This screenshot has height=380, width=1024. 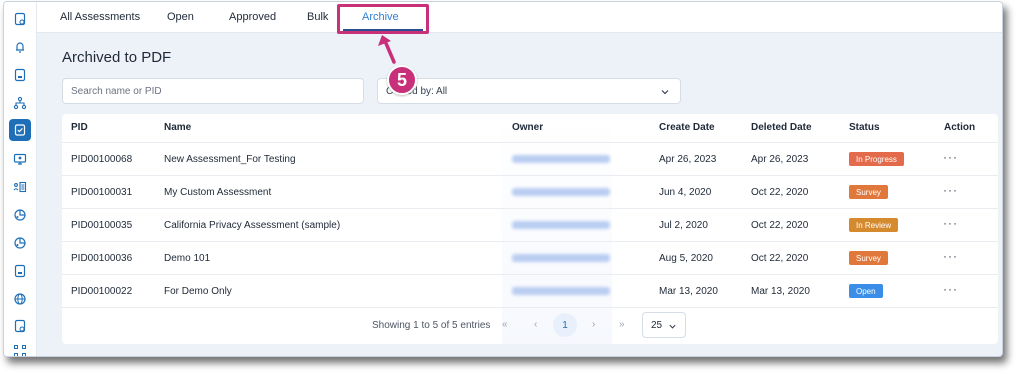 I want to click on name-cell: My Custom Assessment, so click(x=217, y=192).